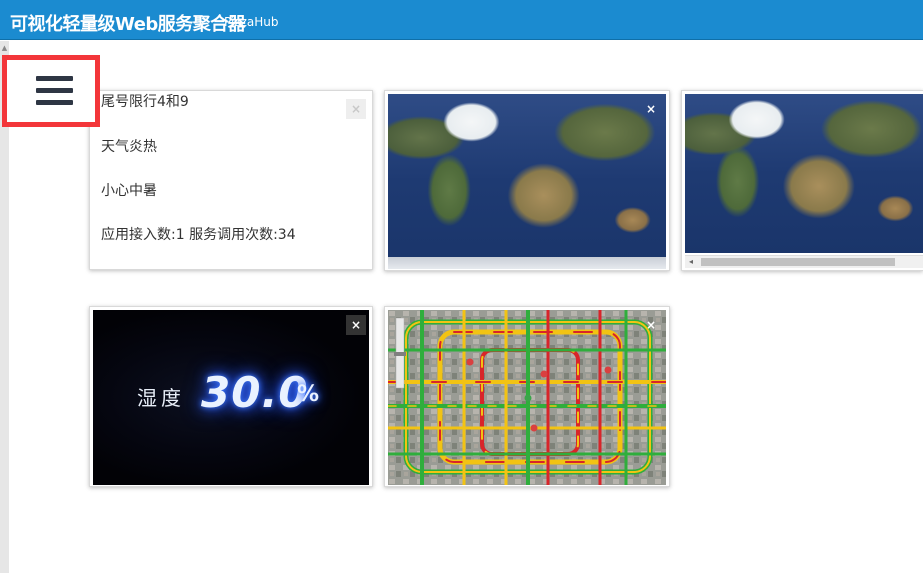  What do you see at coordinates (145, 102) in the screenshot?
I see `notice-line: 尾号限行4和9` at bounding box center [145, 102].